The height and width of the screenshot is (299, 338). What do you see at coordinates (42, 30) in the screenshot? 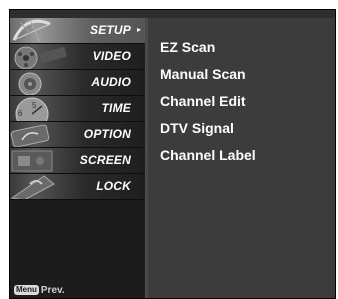
I see `satellite-dish-icon` at bounding box center [42, 30].